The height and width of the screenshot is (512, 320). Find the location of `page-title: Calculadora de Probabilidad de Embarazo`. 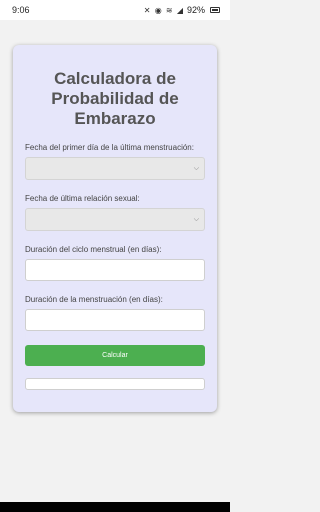

page-title: Calculadora de Probabilidad de Embarazo is located at coordinates (115, 98).